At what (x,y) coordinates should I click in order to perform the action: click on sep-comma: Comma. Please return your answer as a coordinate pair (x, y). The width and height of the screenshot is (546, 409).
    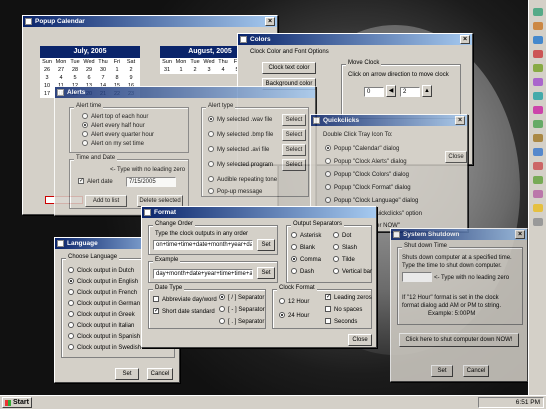
    Looking at the image, I should click on (306, 260).